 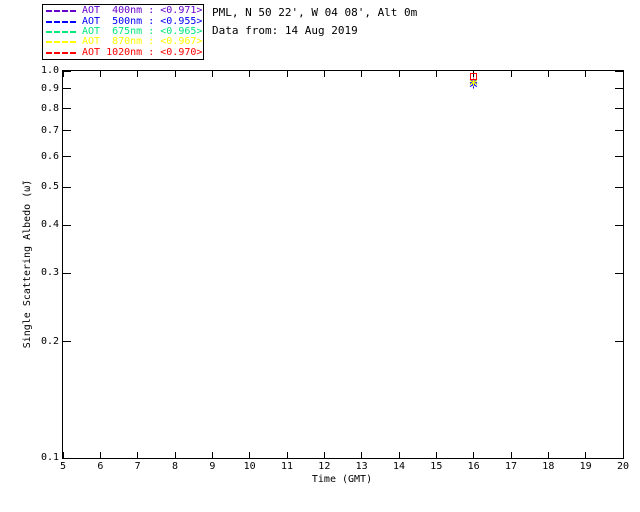 What do you see at coordinates (49, 156) in the screenshot?
I see `y-tick-label: 0.6` at bounding box center [49, 156].